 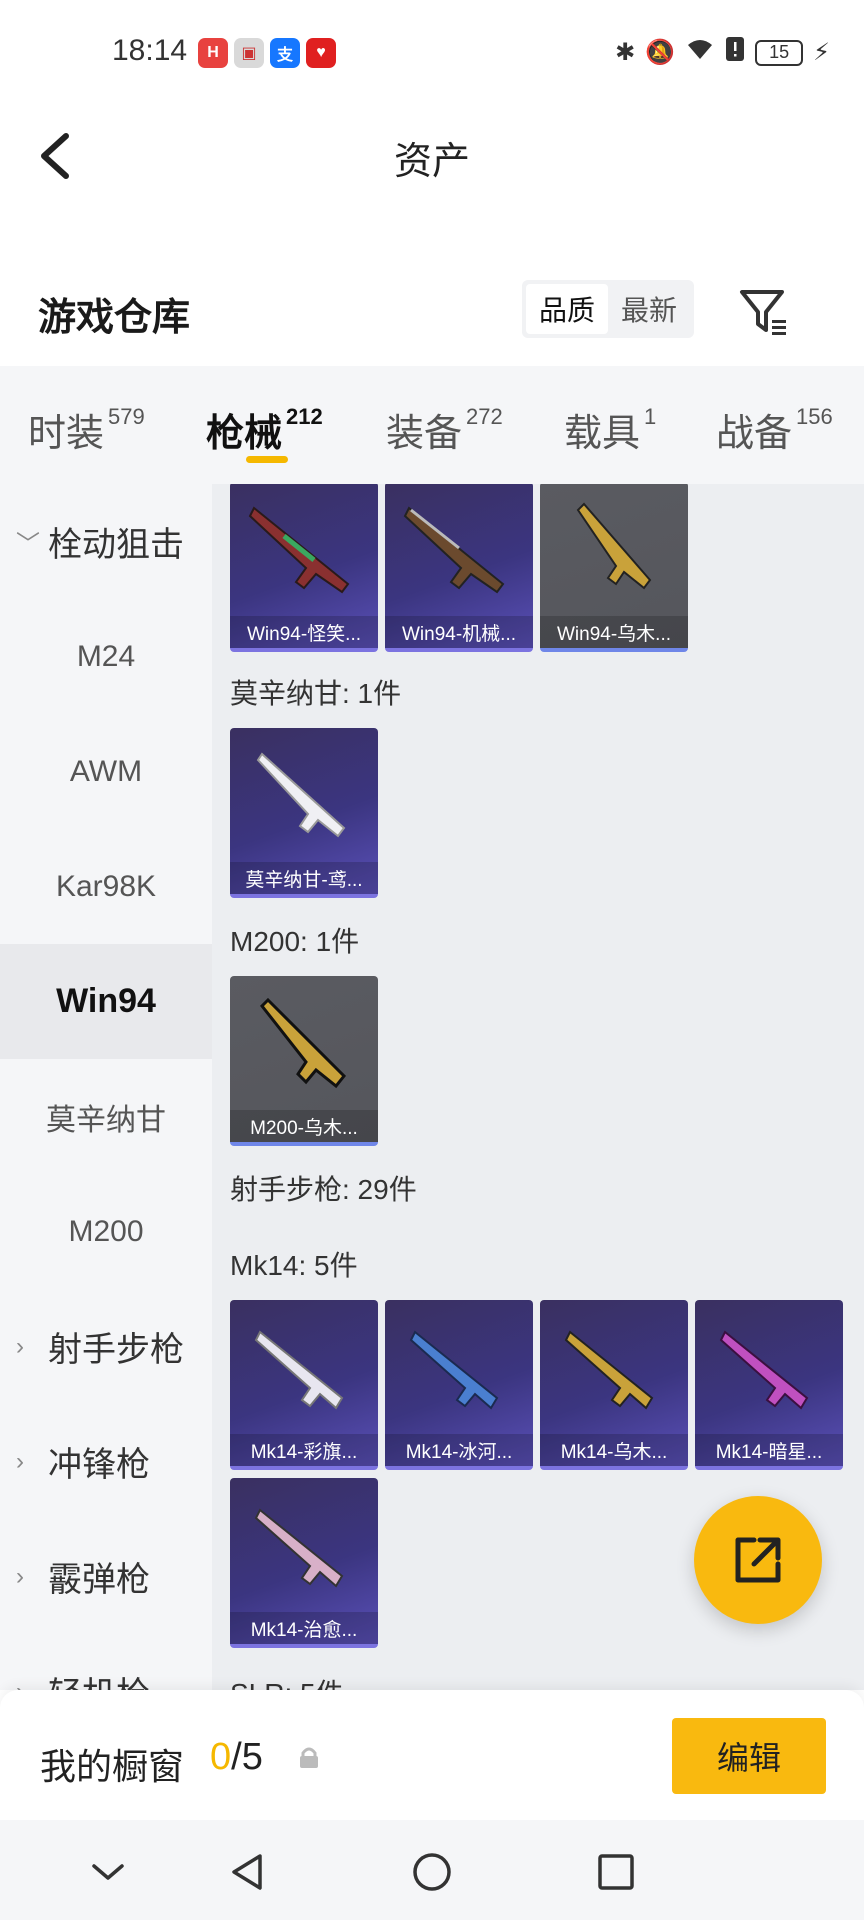 What do you see at coordinates (28, 544) in the screenshot?
I see `chevron-down-icon: ﹀` at bounding box center [28, 544].